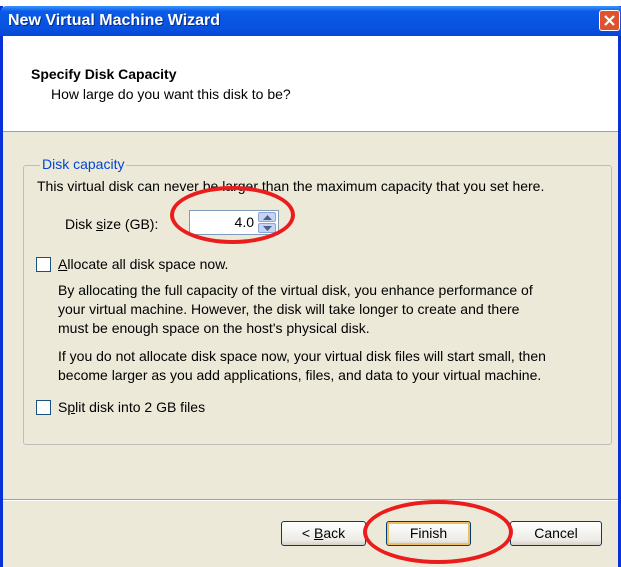 This screenshot has height=567, width=621. Describe the element at coordinates (310, 21) in the screenshot. I see `title-bar: New Virtual Machine Wizard` at that location.